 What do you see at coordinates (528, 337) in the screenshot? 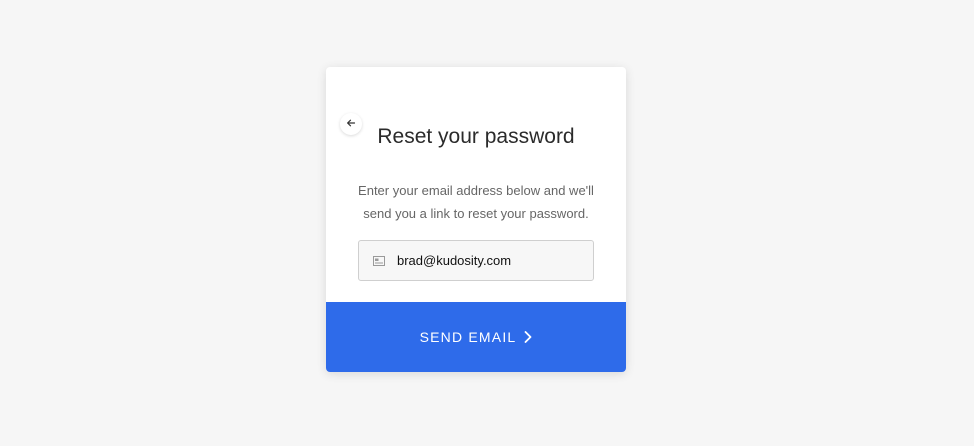
I see `chevron-right-icon` at bounding box center [528, 337].